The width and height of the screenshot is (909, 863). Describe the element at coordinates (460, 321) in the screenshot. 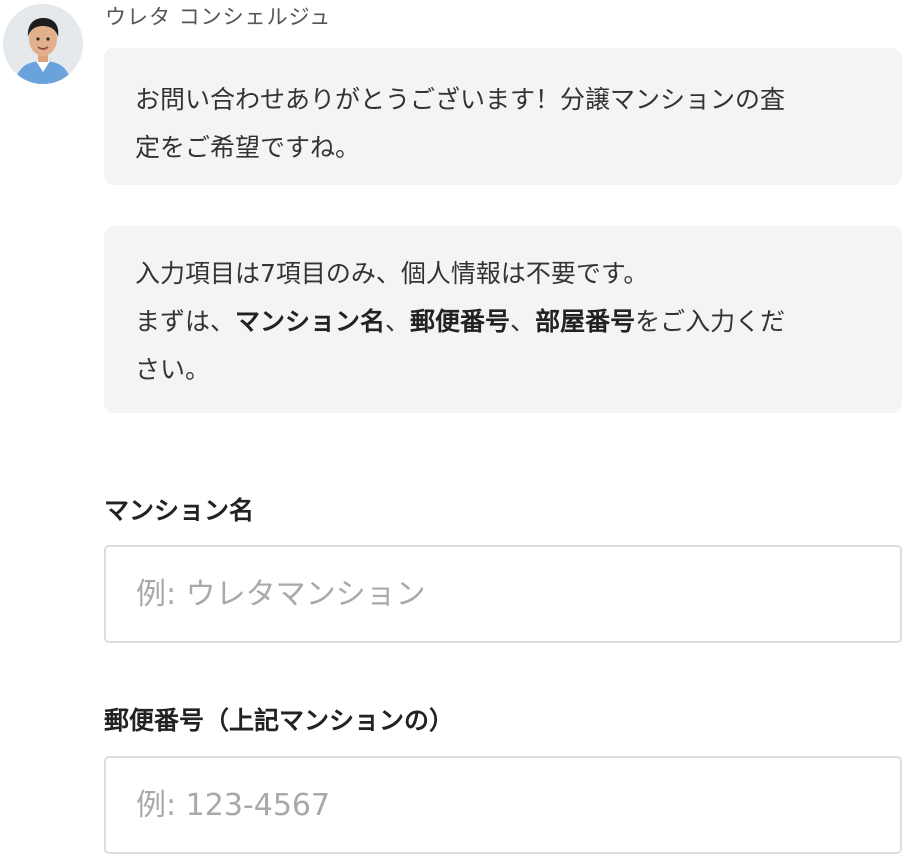

I see `message-emphasis: 郵便番号` at that location.